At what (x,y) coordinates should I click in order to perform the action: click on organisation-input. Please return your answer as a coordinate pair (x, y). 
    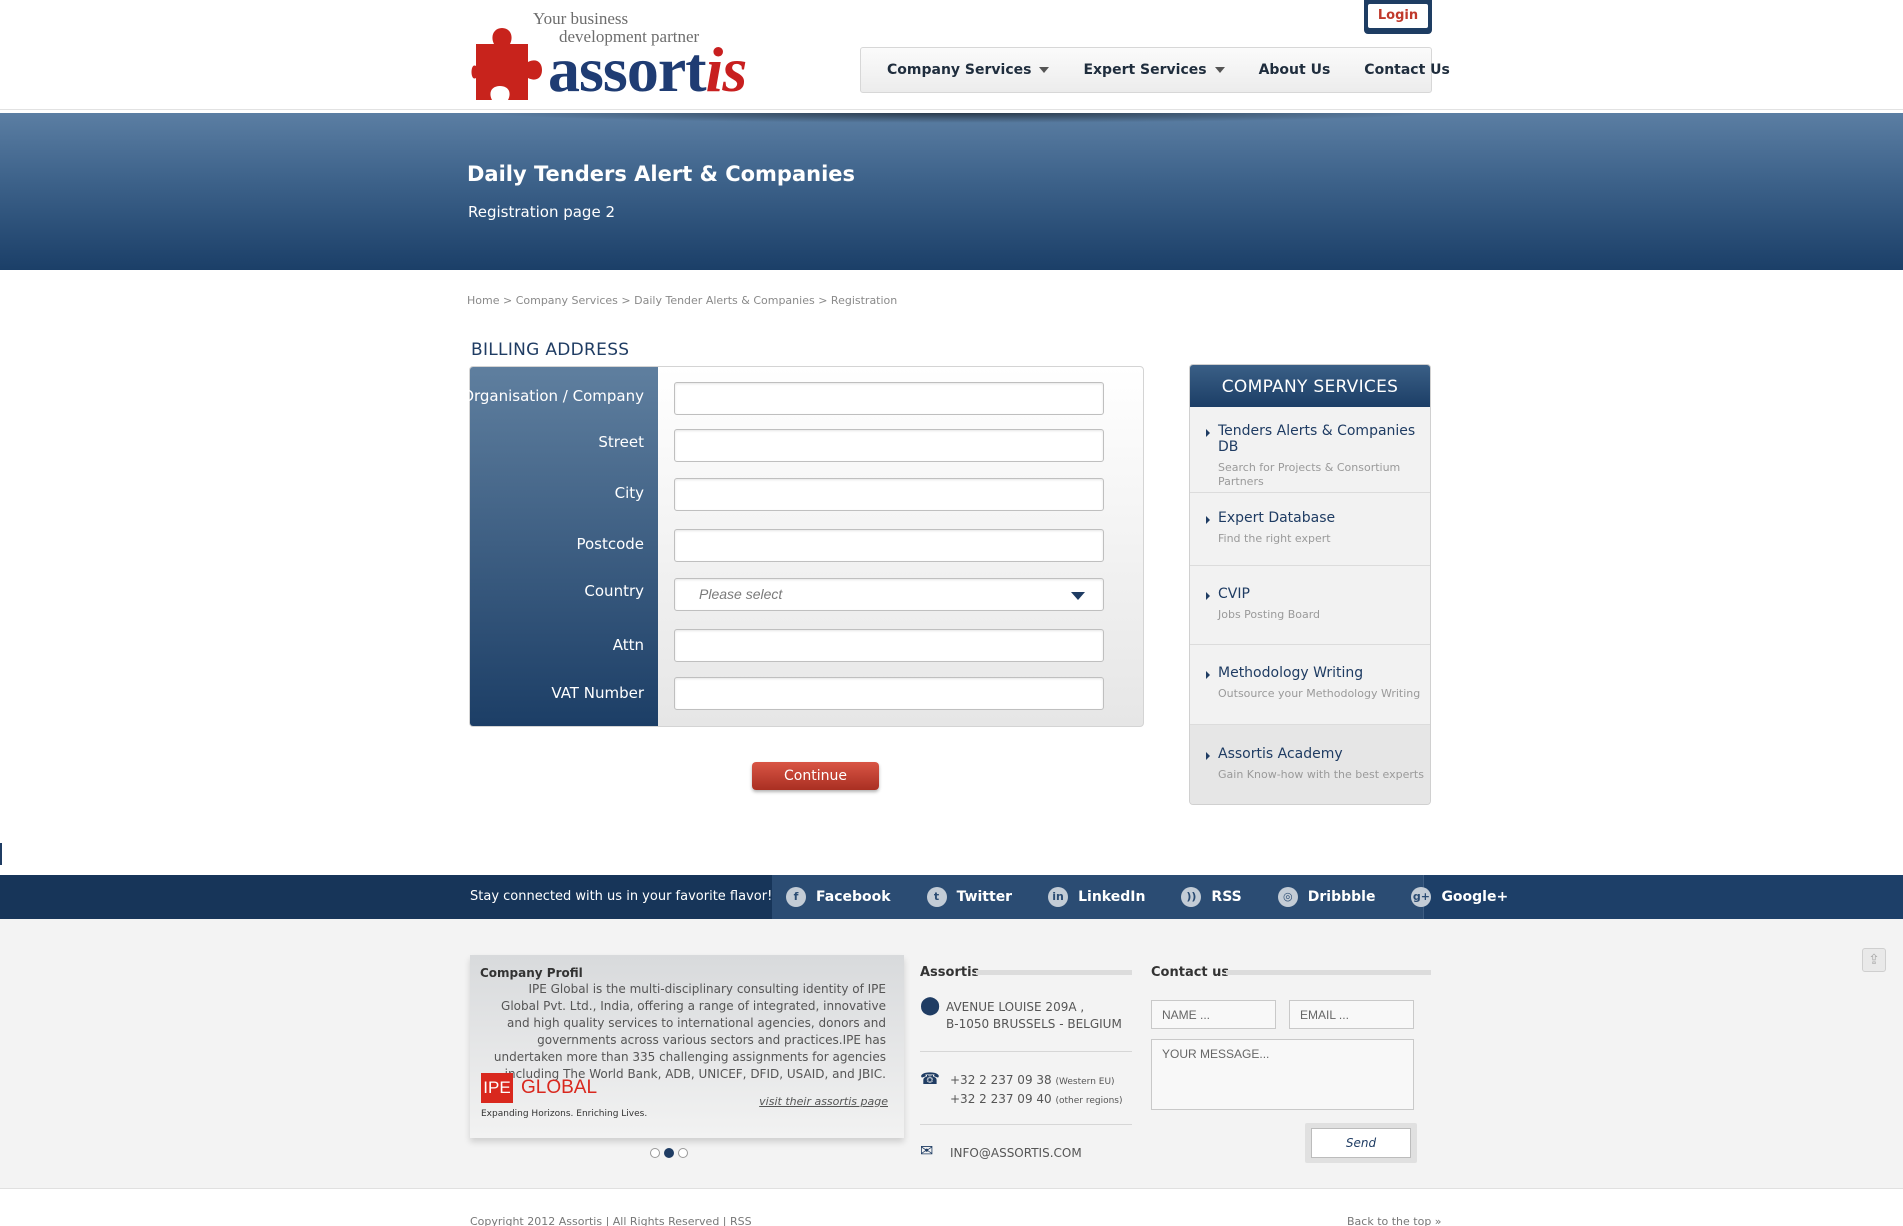
    Looking at the image, I should click on (889, 398).